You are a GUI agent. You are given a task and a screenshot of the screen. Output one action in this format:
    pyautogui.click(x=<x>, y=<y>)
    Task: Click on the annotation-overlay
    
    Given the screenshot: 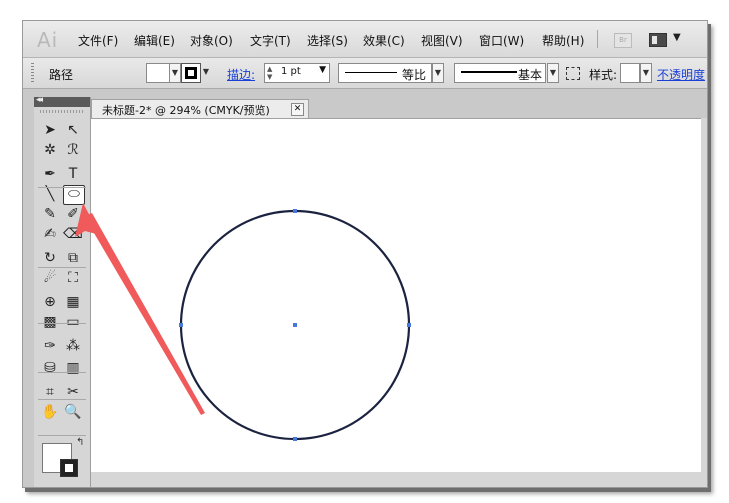 What is the action you would take?
    pyautogui.click(x=140, y=309)
    